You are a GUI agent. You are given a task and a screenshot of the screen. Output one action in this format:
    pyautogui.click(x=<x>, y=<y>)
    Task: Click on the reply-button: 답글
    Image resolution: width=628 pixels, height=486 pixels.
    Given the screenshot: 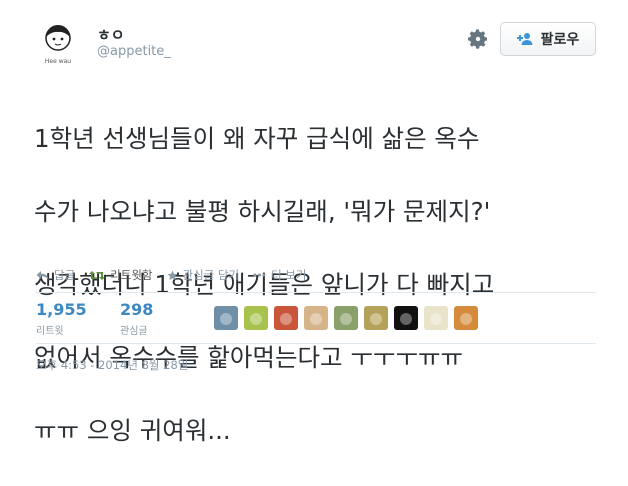 What is the action you would take?
    pyautogui.click(x=55, y=275)
    